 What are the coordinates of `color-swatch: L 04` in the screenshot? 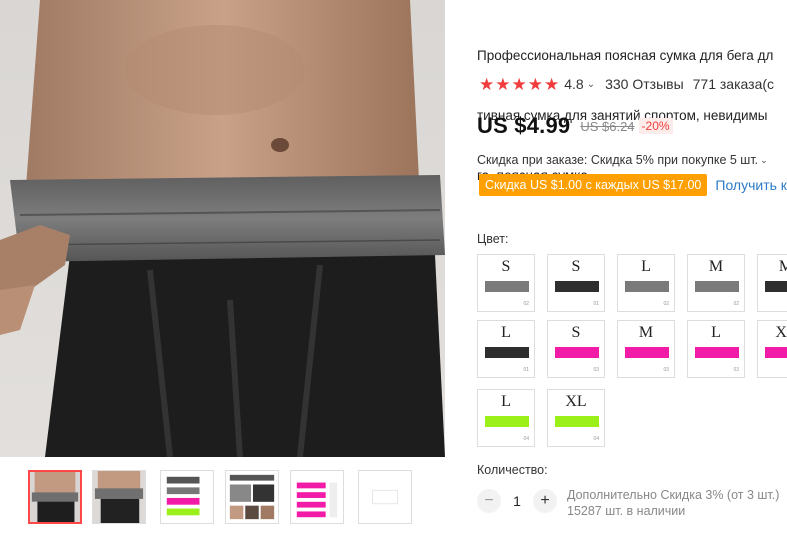 It's located at (506, 418).